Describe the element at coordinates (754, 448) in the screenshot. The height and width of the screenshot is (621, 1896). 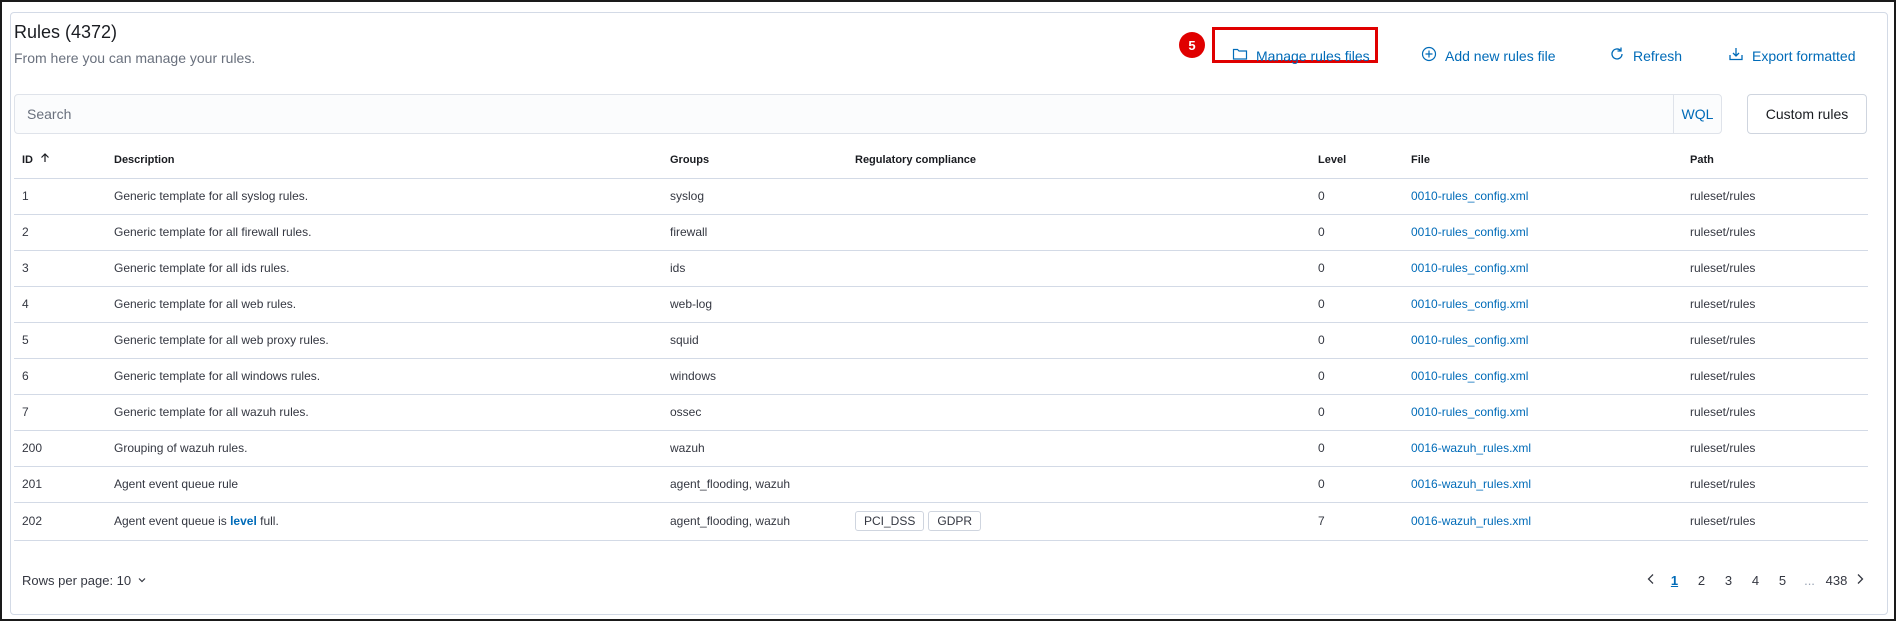
I see `rule-groups: wazuh` at that location.